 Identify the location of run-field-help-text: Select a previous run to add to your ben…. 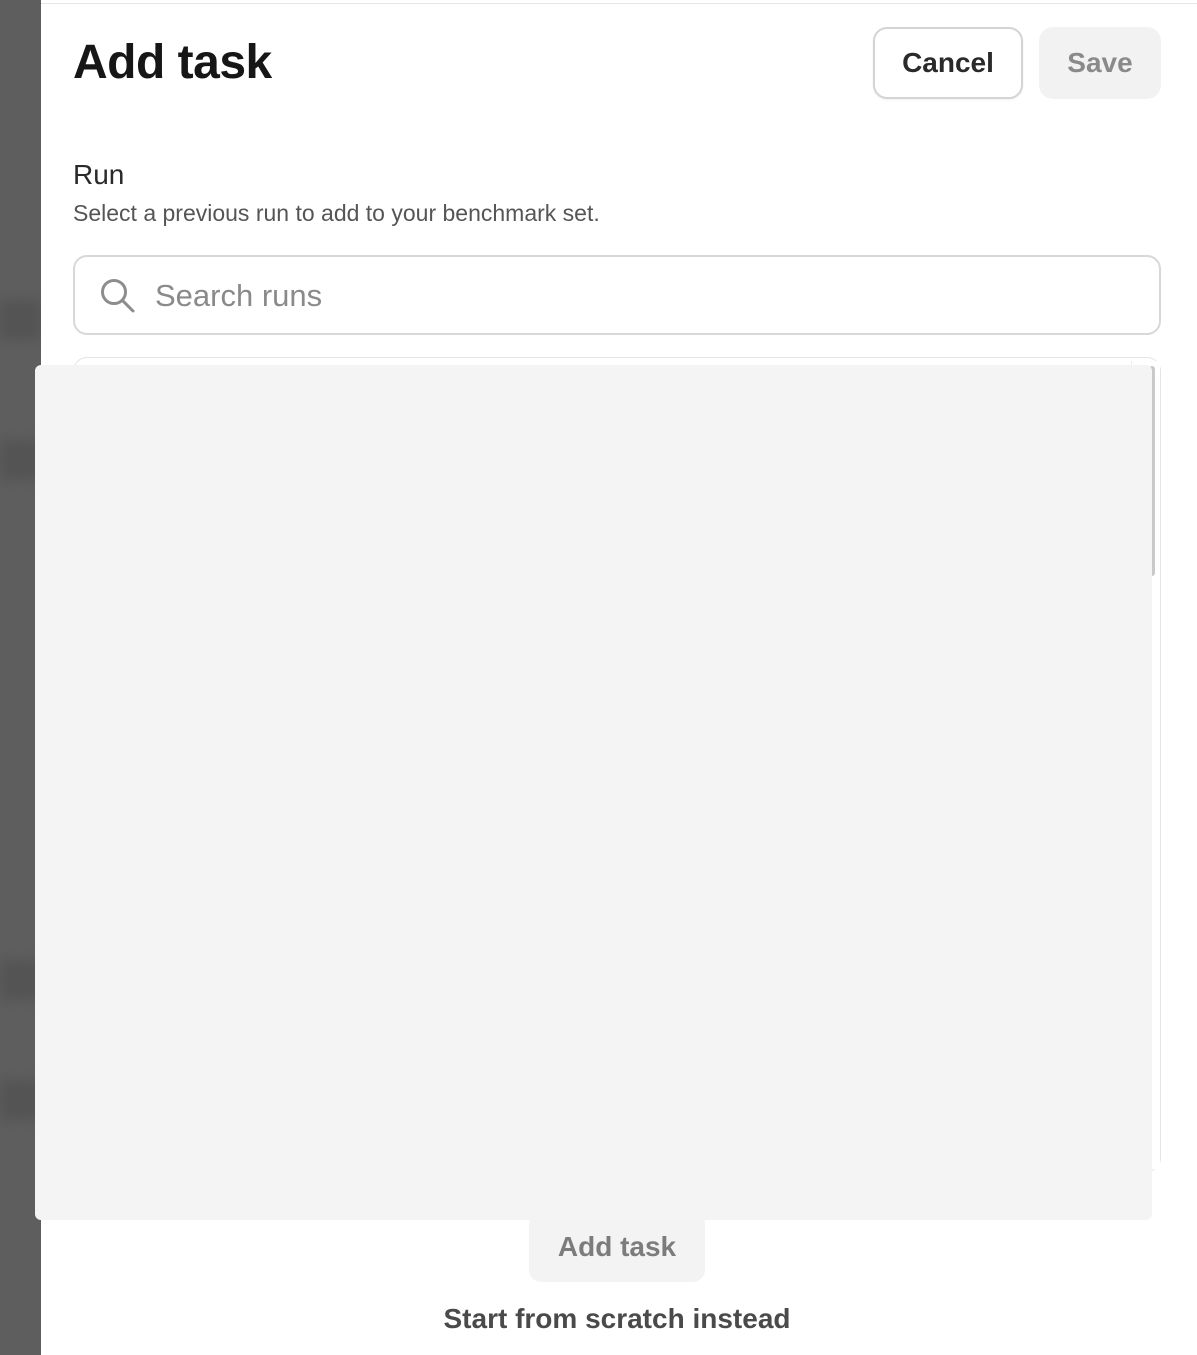
(336, 213).